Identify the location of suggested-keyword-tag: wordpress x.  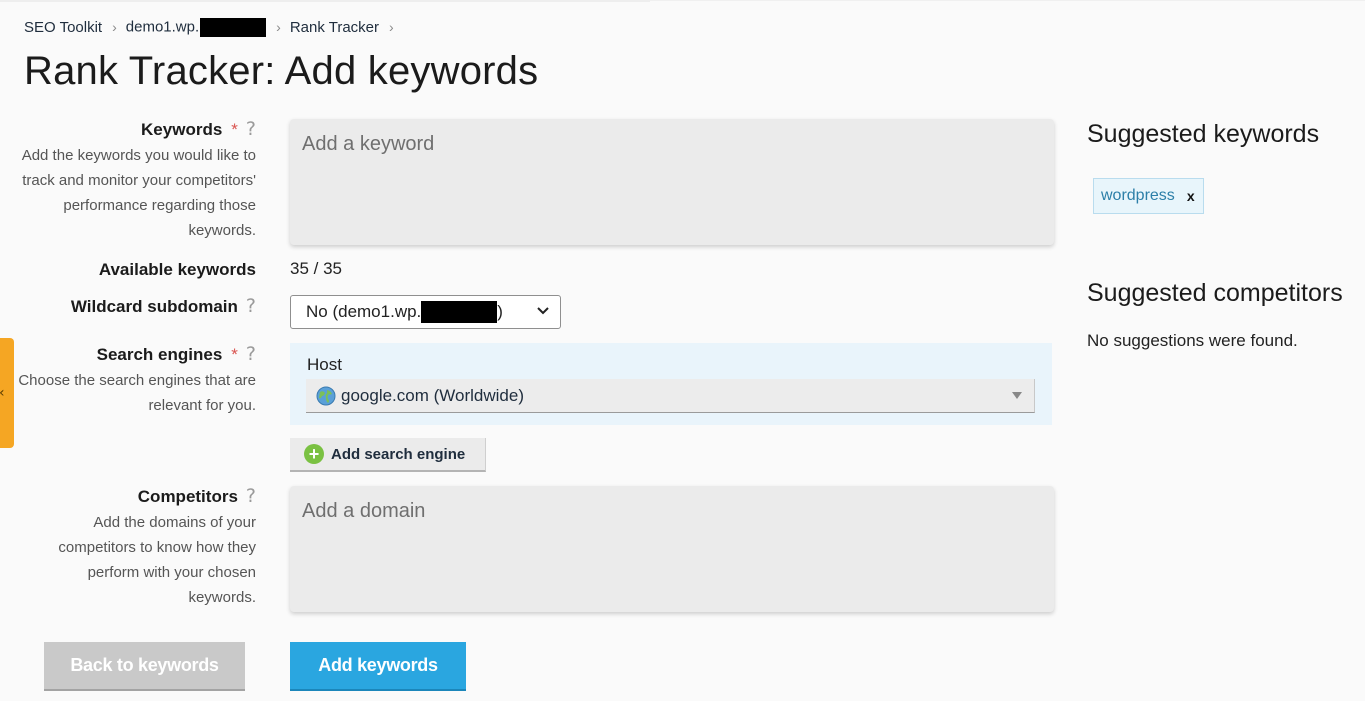
(1148, 196).